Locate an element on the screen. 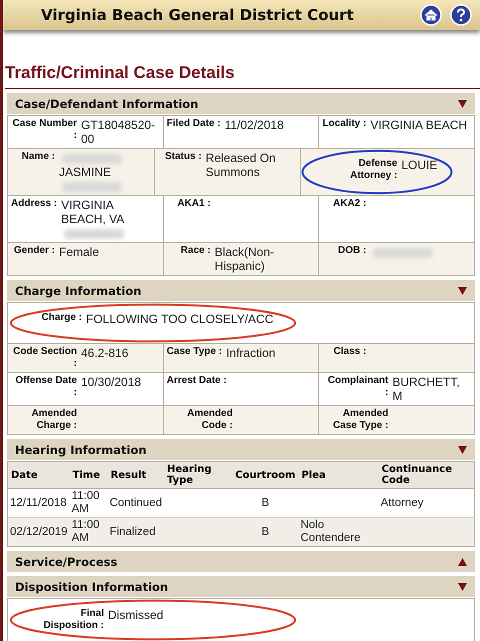 This screenshot has height=641, width=480. field-label: Case Type : is located at coordinates (194, 352).